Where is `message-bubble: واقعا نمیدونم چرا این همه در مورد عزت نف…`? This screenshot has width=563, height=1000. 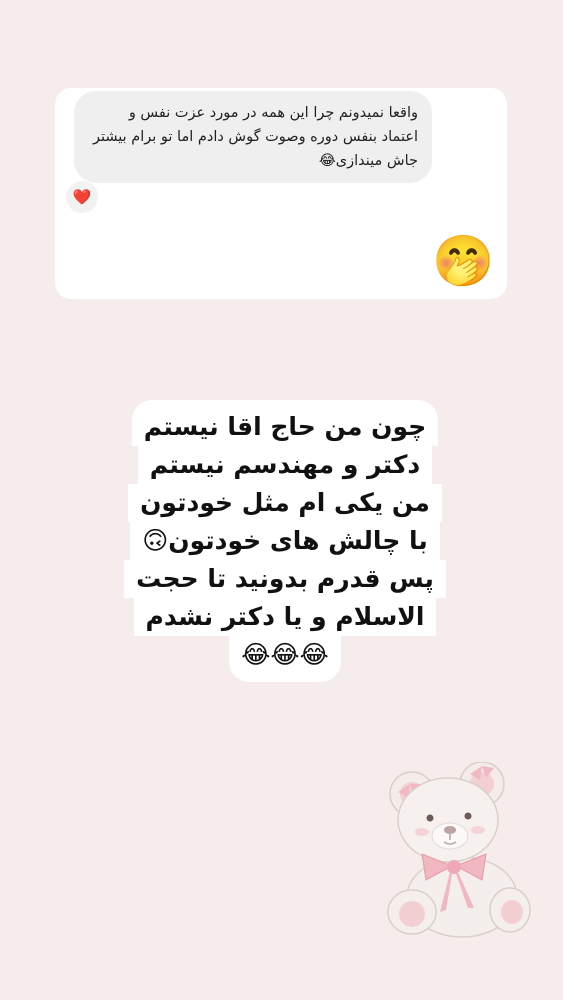 message-bubble: واقعا نمیدونم چرا این همه در مورد عزت نف… is located at coordinates (253, 137).